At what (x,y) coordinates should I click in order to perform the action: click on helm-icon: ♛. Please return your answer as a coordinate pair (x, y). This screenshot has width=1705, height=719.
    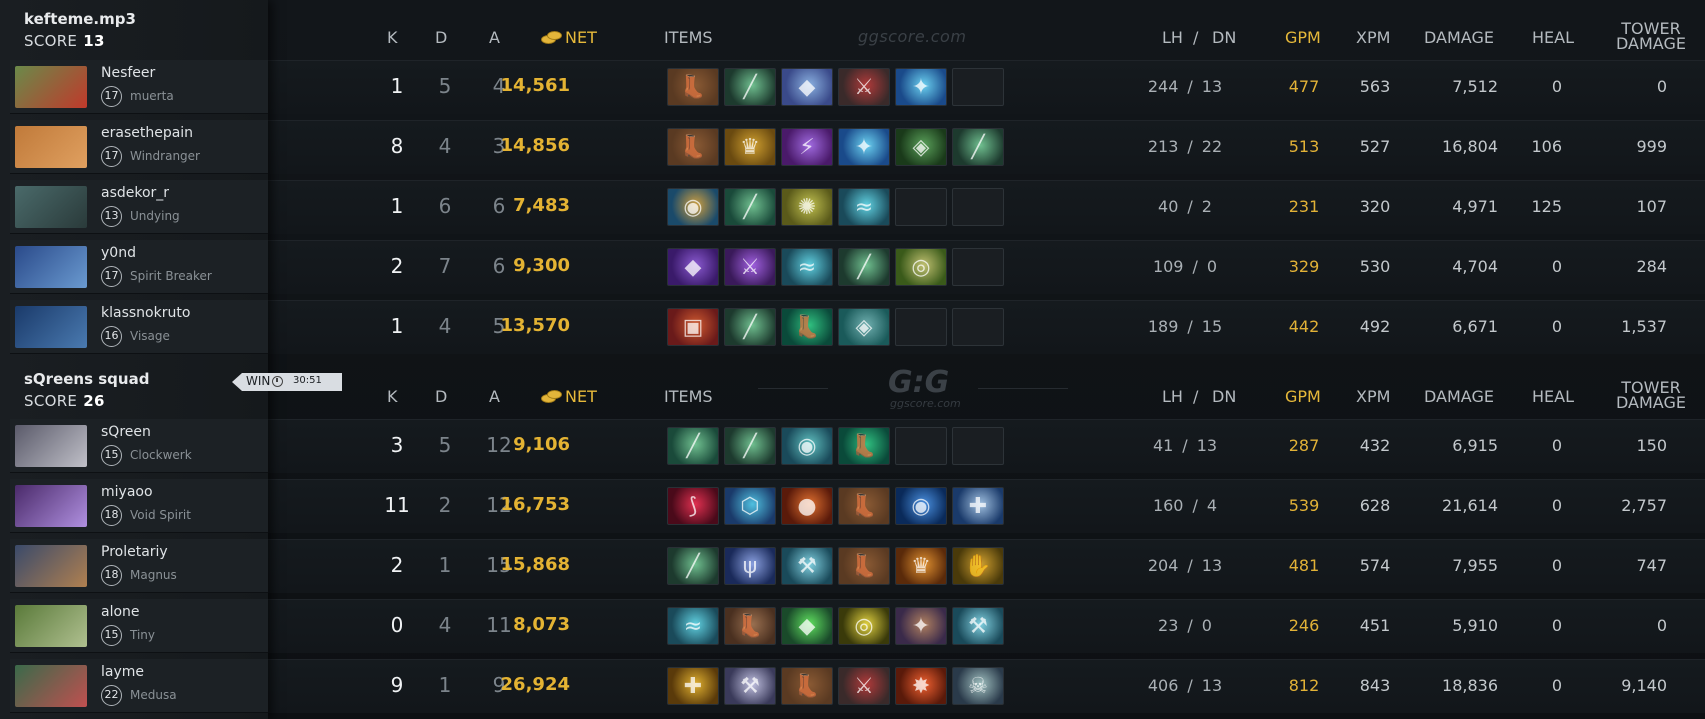
    Looking at the image, I should click on (750, 147).